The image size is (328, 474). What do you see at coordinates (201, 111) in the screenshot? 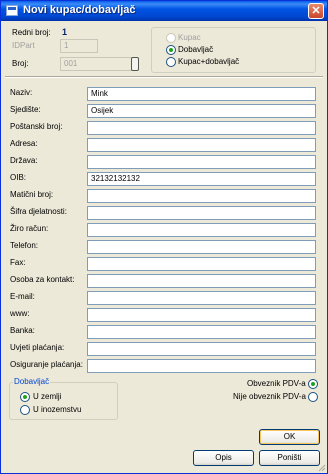
I see `sjediste-input: Osijek` at bounding box center [201, 111].